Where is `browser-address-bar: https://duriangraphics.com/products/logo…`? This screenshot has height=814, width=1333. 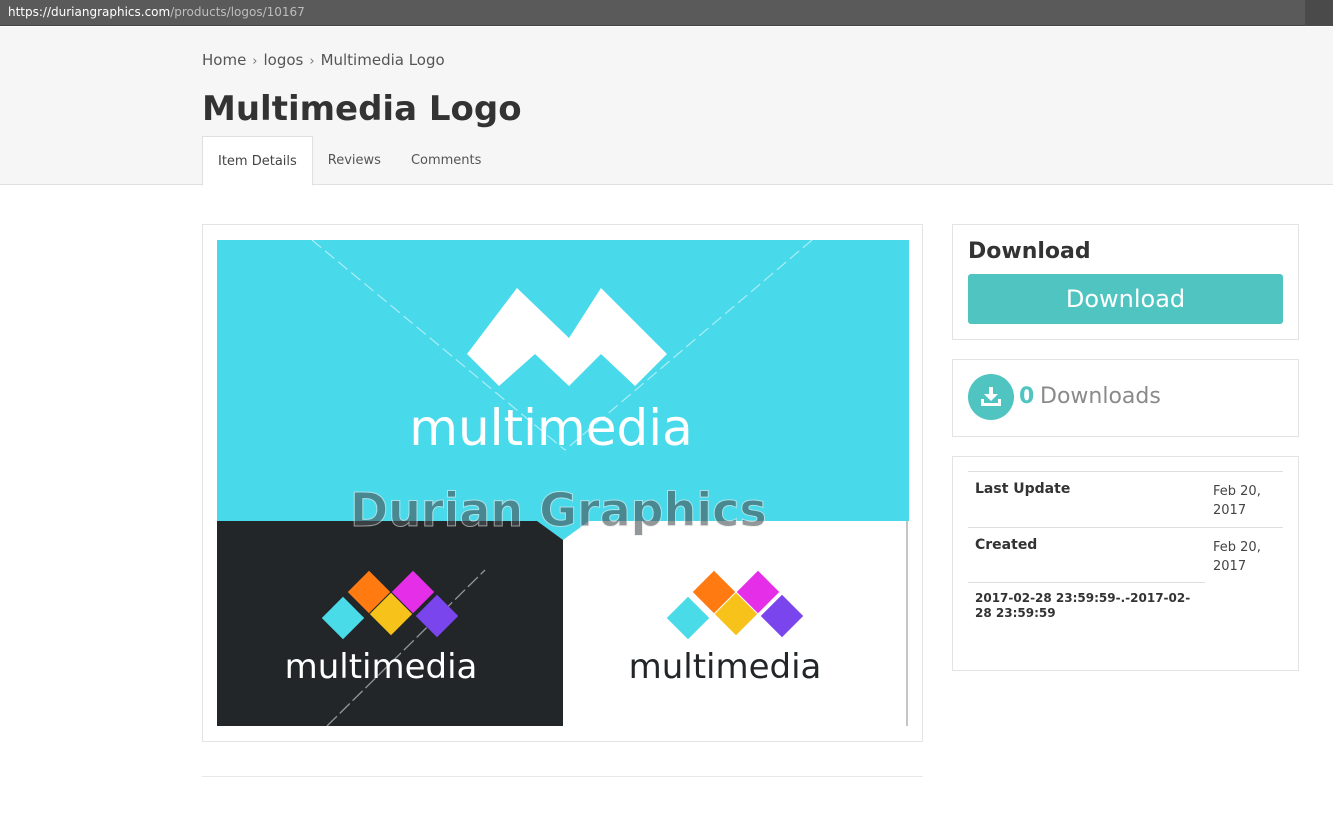
browser-address-bar: https://duriangraphics.com/products/logo… is located at coordinates (666, 13).